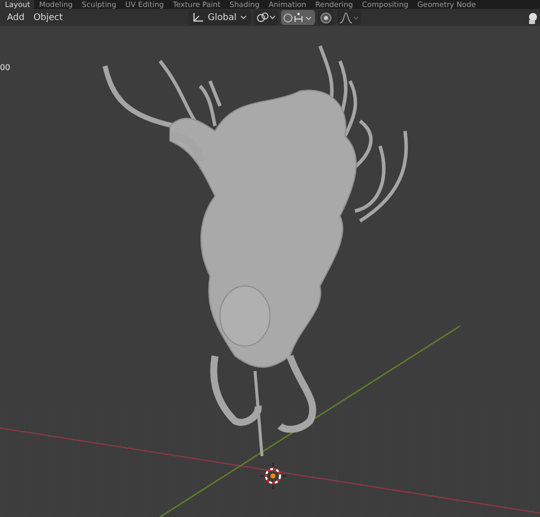  What do you see at coordinates (198, 17) in the screenshot?
I see `axes-icon` at bounding box center [198, 17].